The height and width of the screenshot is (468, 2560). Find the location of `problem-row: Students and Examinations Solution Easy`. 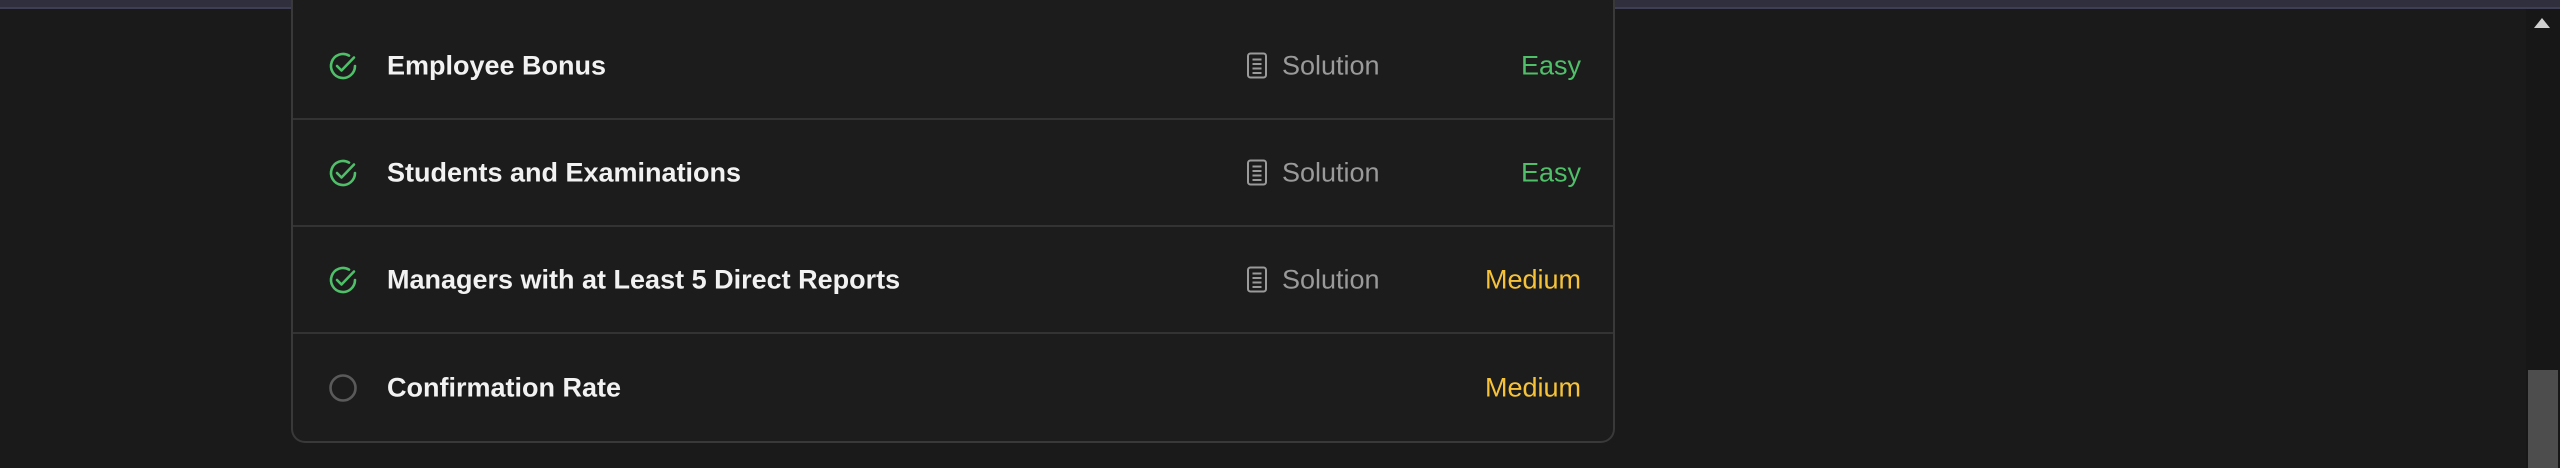

problem-row: Students and Examinations Solution Easy is located at coordinates (953, 173).